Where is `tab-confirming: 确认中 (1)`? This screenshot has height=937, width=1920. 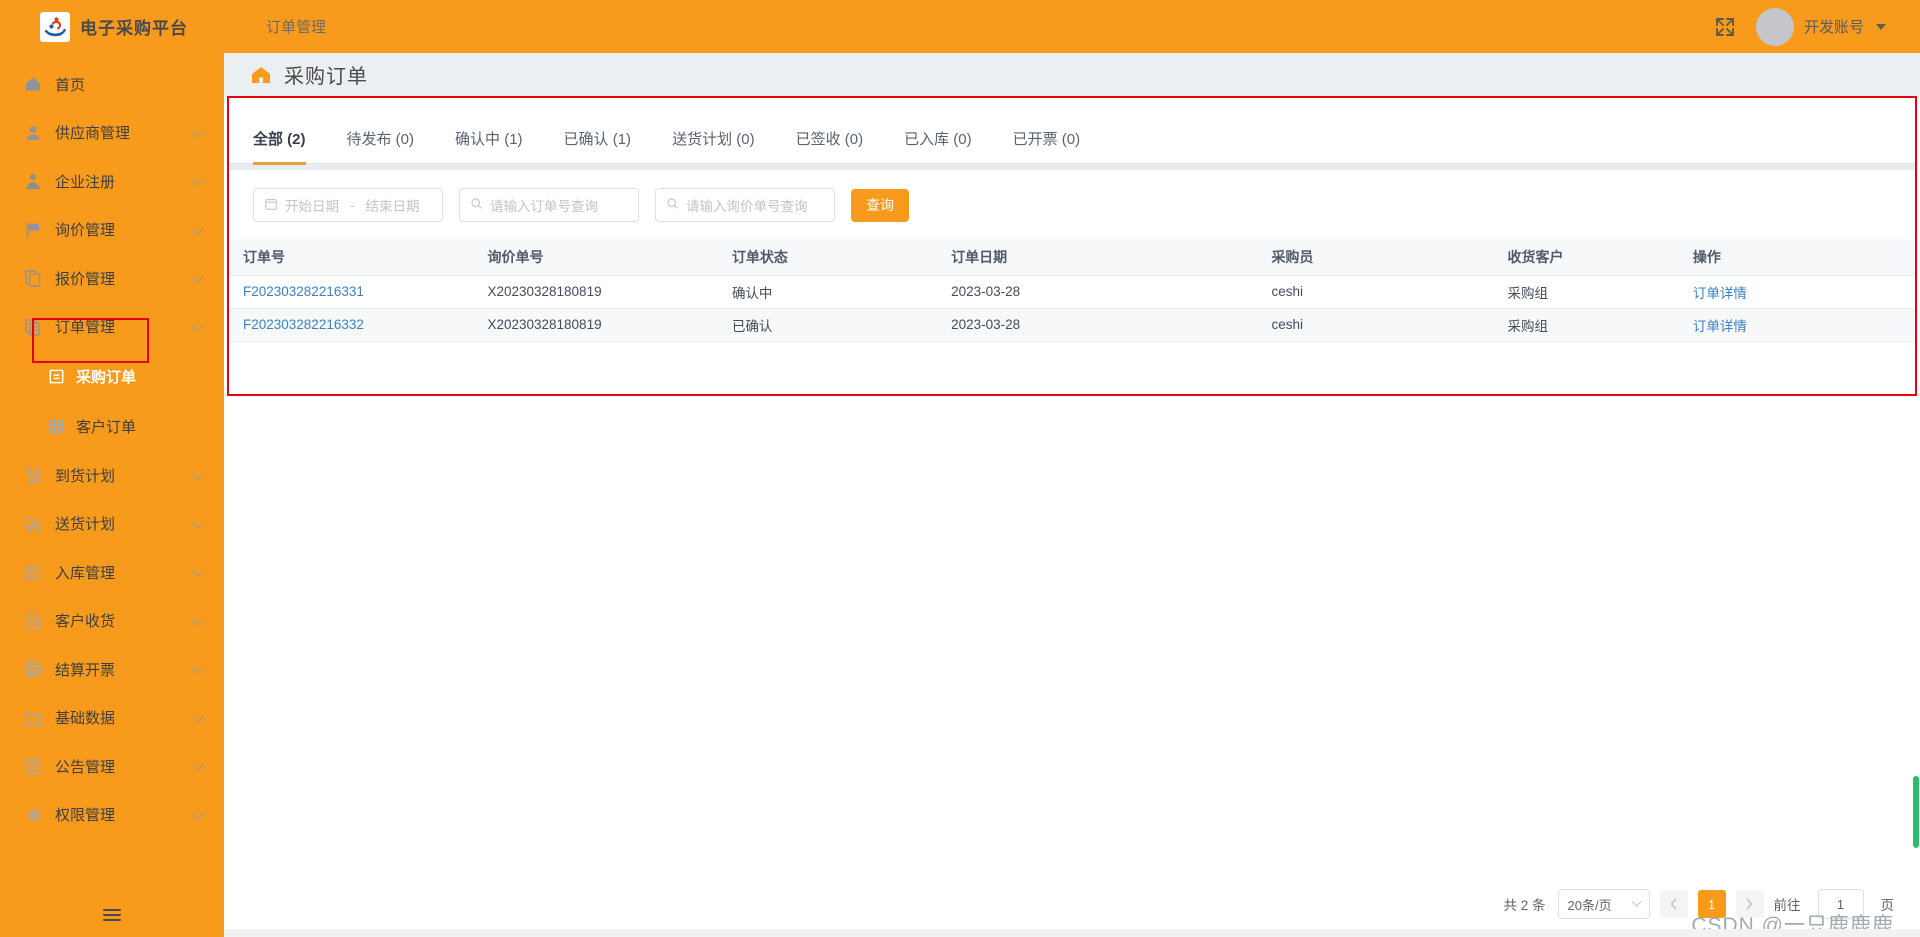
tab-confirming: 确认中 (1) is located at coordinates (489, 145).